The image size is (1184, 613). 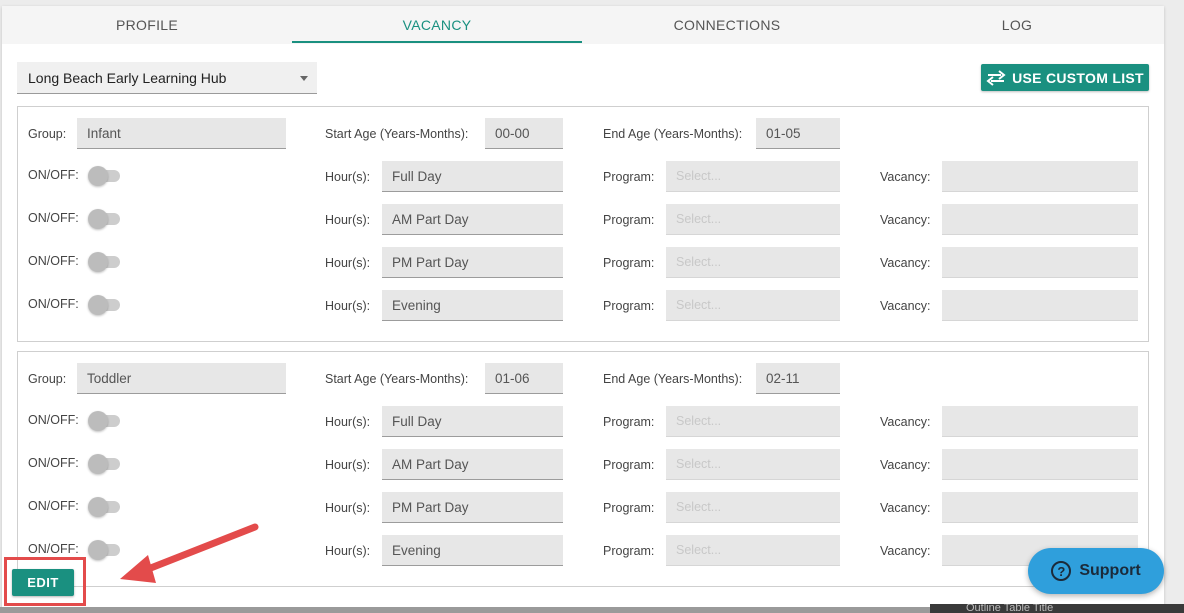 I want to click on help-circle-icon: ?, so click(x=1061, y=571).